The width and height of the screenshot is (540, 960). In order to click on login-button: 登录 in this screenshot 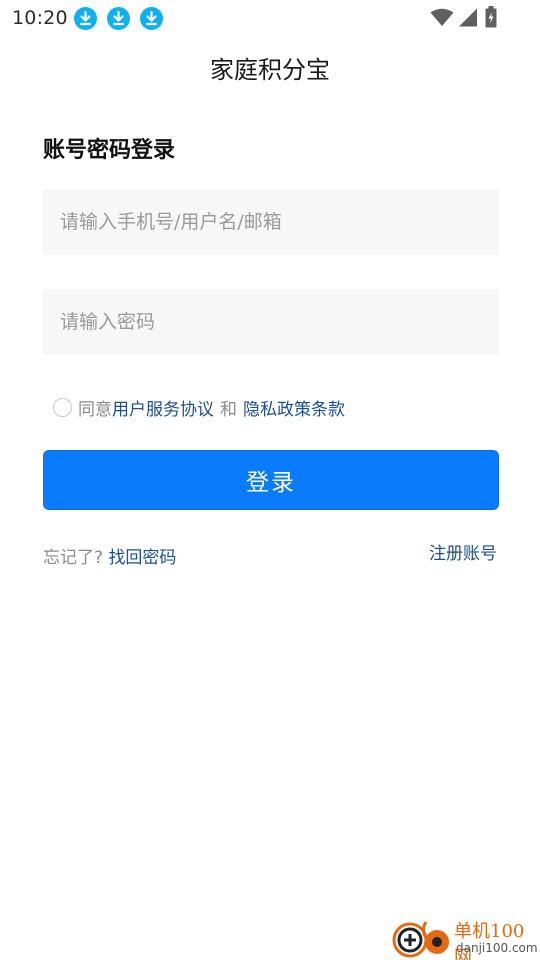, I will do `click(271, 480)`.